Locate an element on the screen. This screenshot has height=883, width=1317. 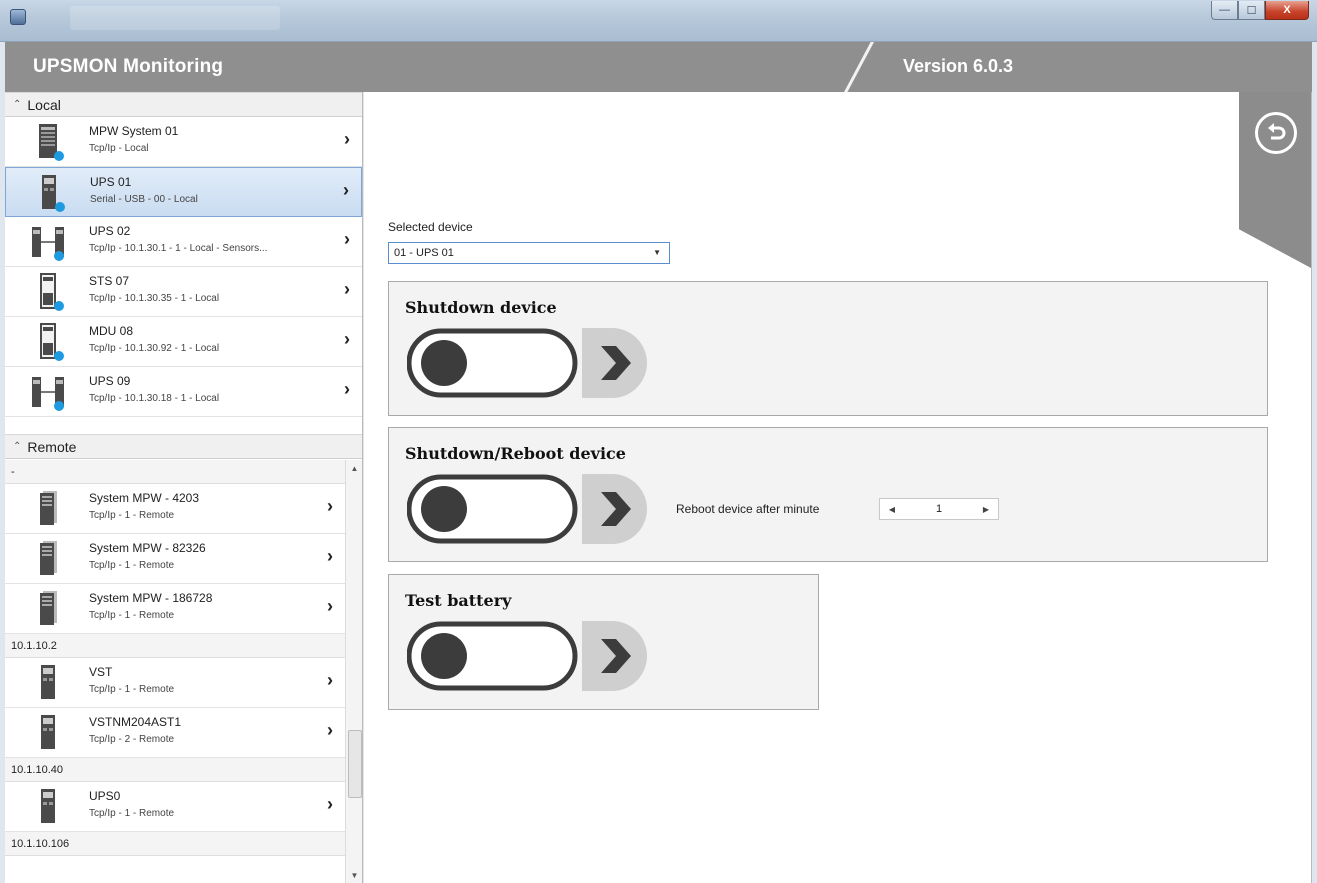
version-label: Version 6.0.3 is located at coordinates (958, 66).